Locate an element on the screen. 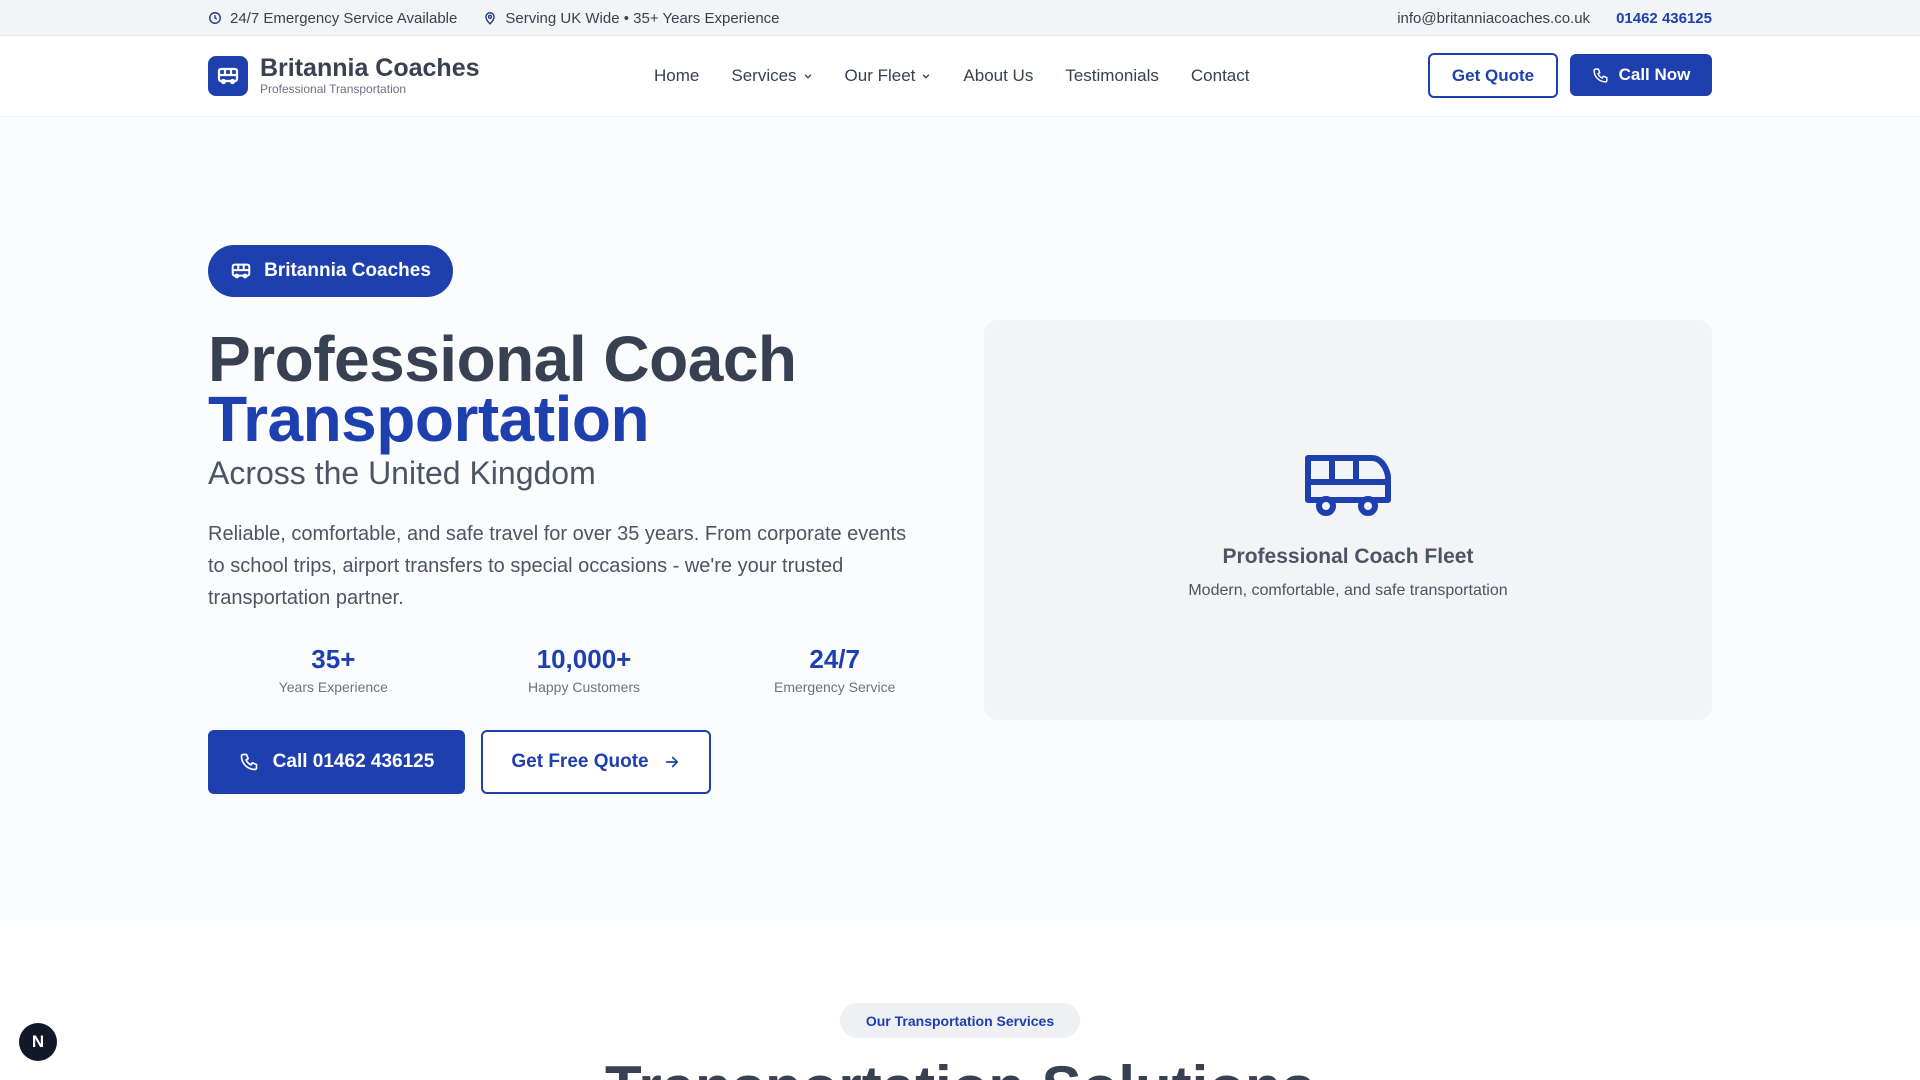 This screenshot has height=1080, width=1920. hero-badge: Britannia Coaches is located at coordinates (330, 271).